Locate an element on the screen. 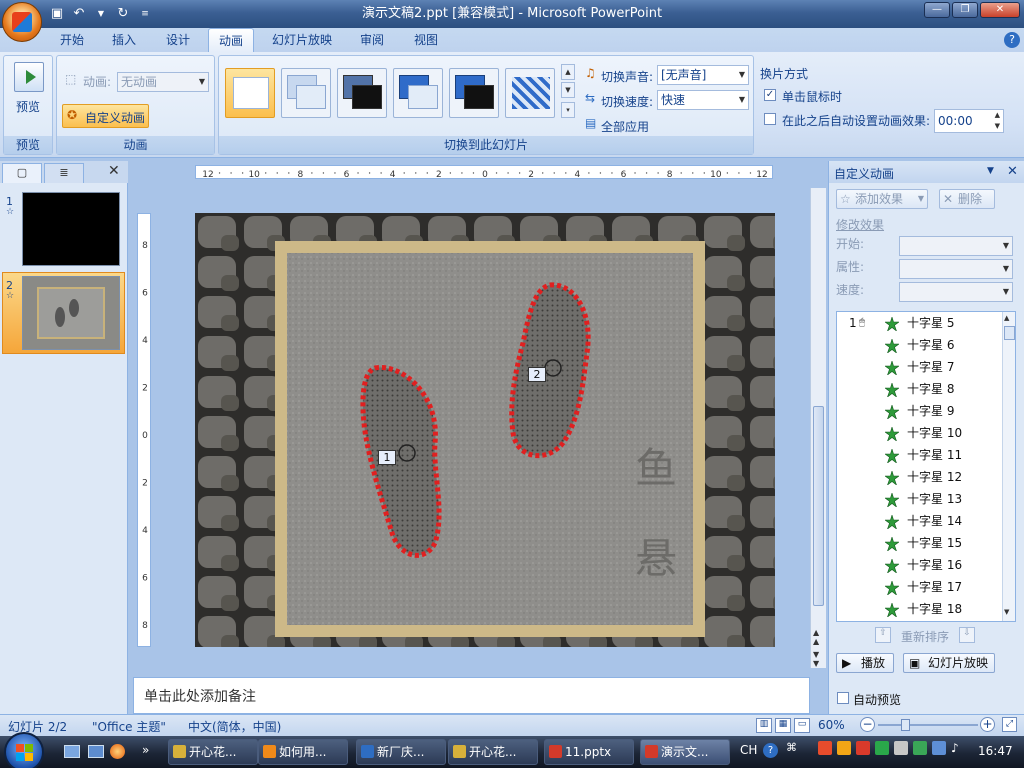 The width and height of the screenshot is (1024, 768). animation-list-item: 十字星 9 is located at coordinates (920, 411).